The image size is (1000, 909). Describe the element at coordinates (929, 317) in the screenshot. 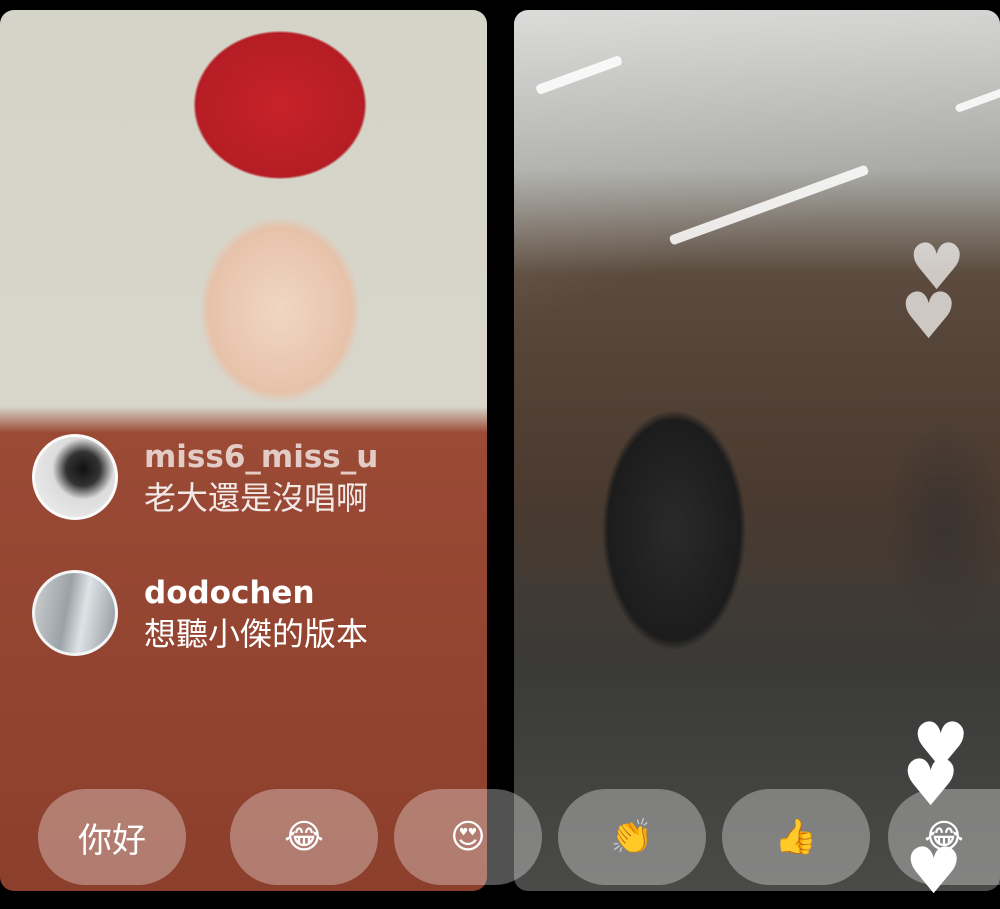

I see `heart-icon: ♥` at that location.